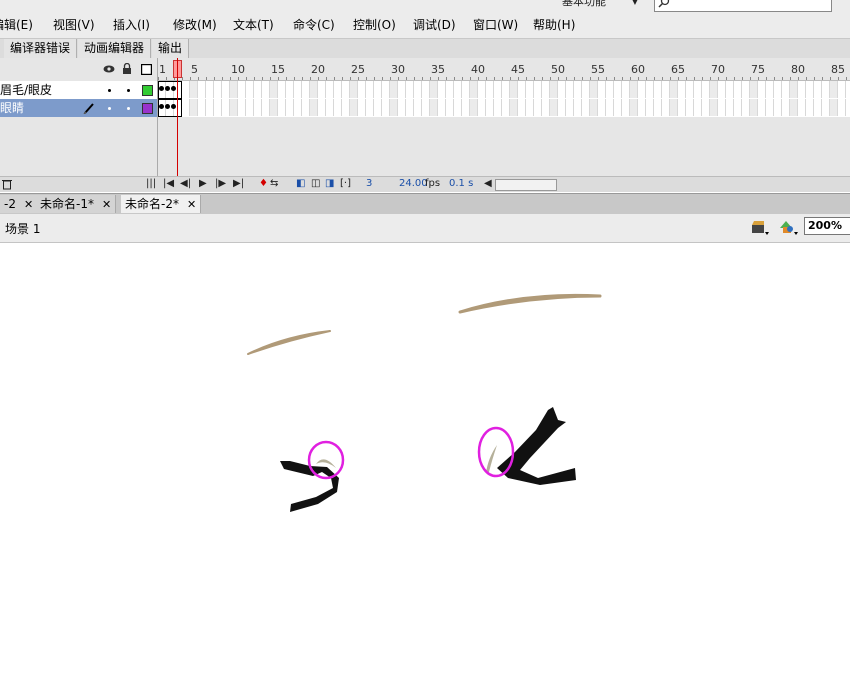  I want to click on edit-scene-icon, so click(760, 228).